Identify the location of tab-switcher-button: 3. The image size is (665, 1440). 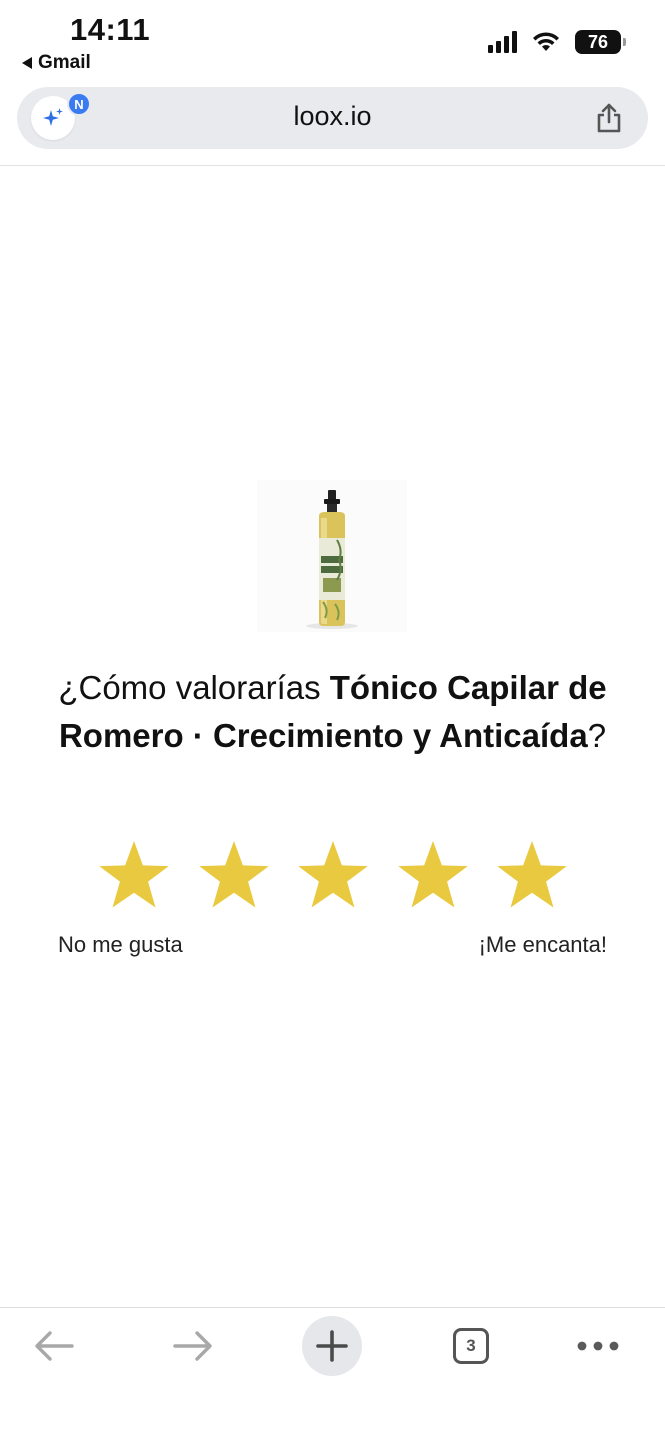
(471, 1346).